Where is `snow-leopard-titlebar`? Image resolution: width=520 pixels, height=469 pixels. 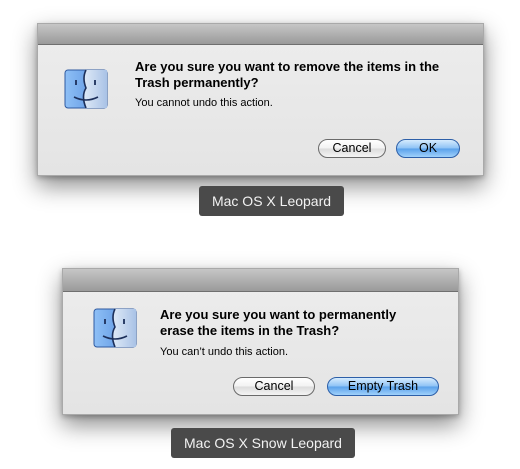 snow-leopard-titlebar is located at coordinates (260, 280).